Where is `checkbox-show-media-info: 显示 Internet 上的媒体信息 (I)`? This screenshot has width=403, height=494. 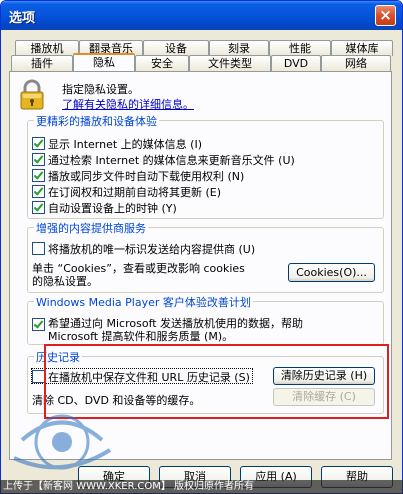 checkbox-show-media-info: 显示 Internet 上的媒体信息 (I) is located at coordinates (117, 143).